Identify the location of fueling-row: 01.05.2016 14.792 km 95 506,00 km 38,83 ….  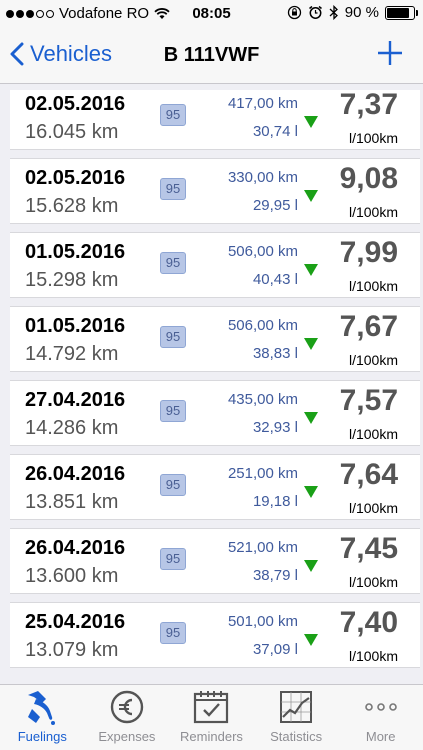
(215, 339).